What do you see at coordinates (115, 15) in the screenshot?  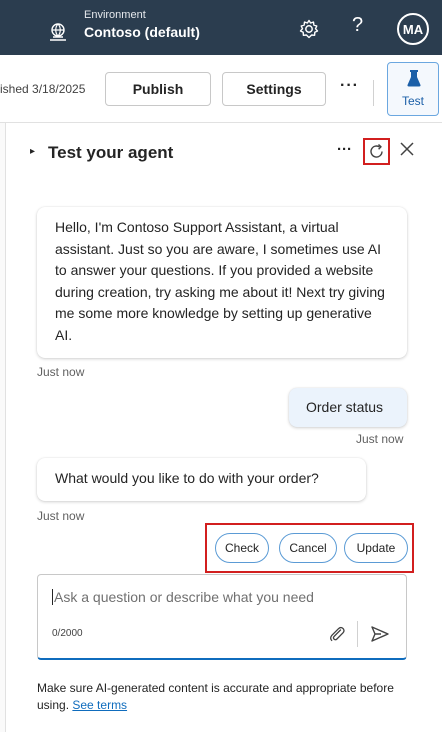 I see `environment-label: Environment` at bounding box center [115, 15].